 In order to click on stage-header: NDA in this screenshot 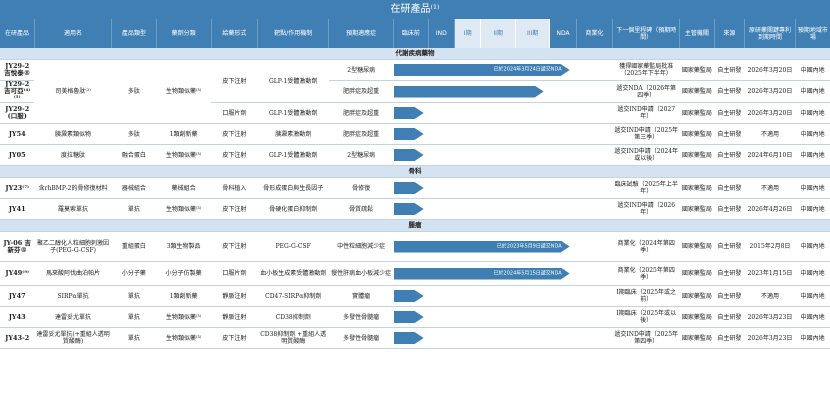, I will do `click(563, 33)`.